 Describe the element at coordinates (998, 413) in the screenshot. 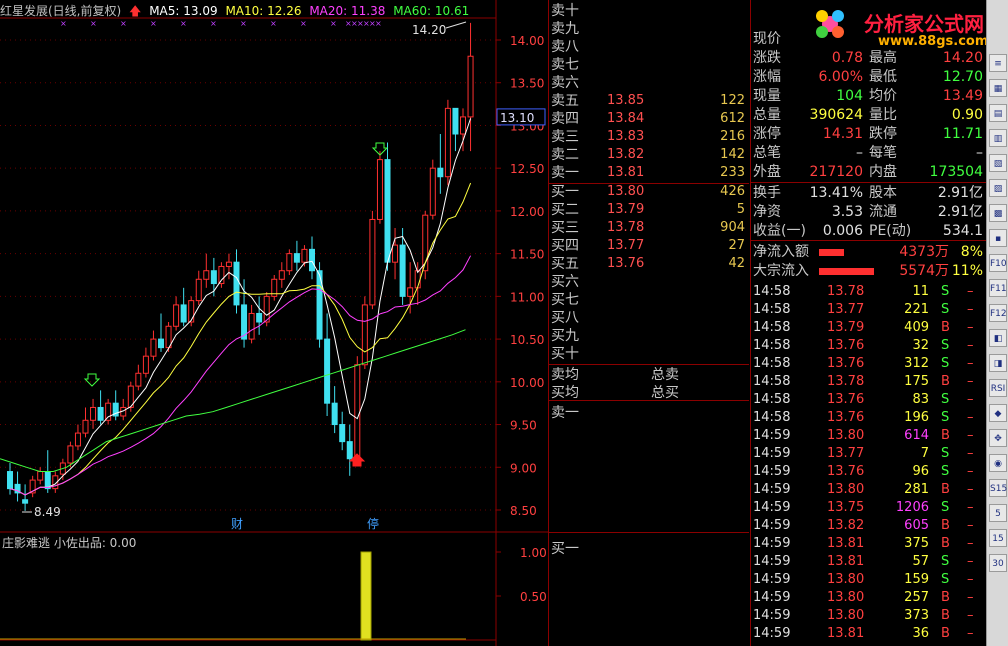

I see `toolbar-button: ◆` at that location.